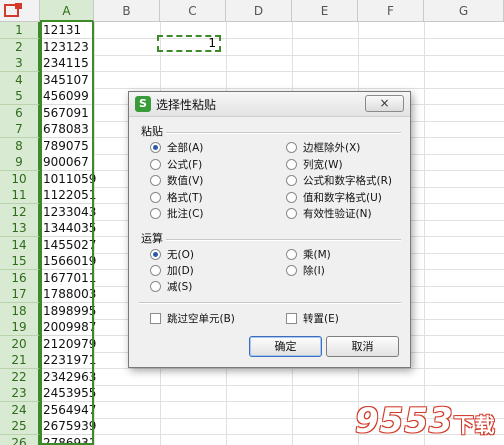 The width and height of the screenshot is (504, 445). Describe the element at coordinates (68, 360) in the screenshot. I see `cell-a21: 2231971` at that location.